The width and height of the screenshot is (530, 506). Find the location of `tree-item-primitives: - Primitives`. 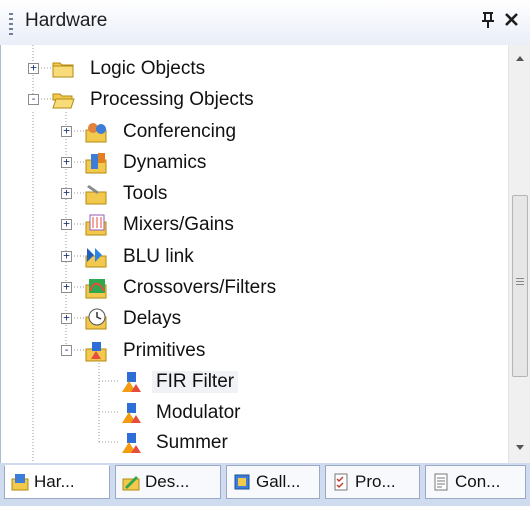

tree-item-primitives: - Primitives is located at coordinates (251, 352).